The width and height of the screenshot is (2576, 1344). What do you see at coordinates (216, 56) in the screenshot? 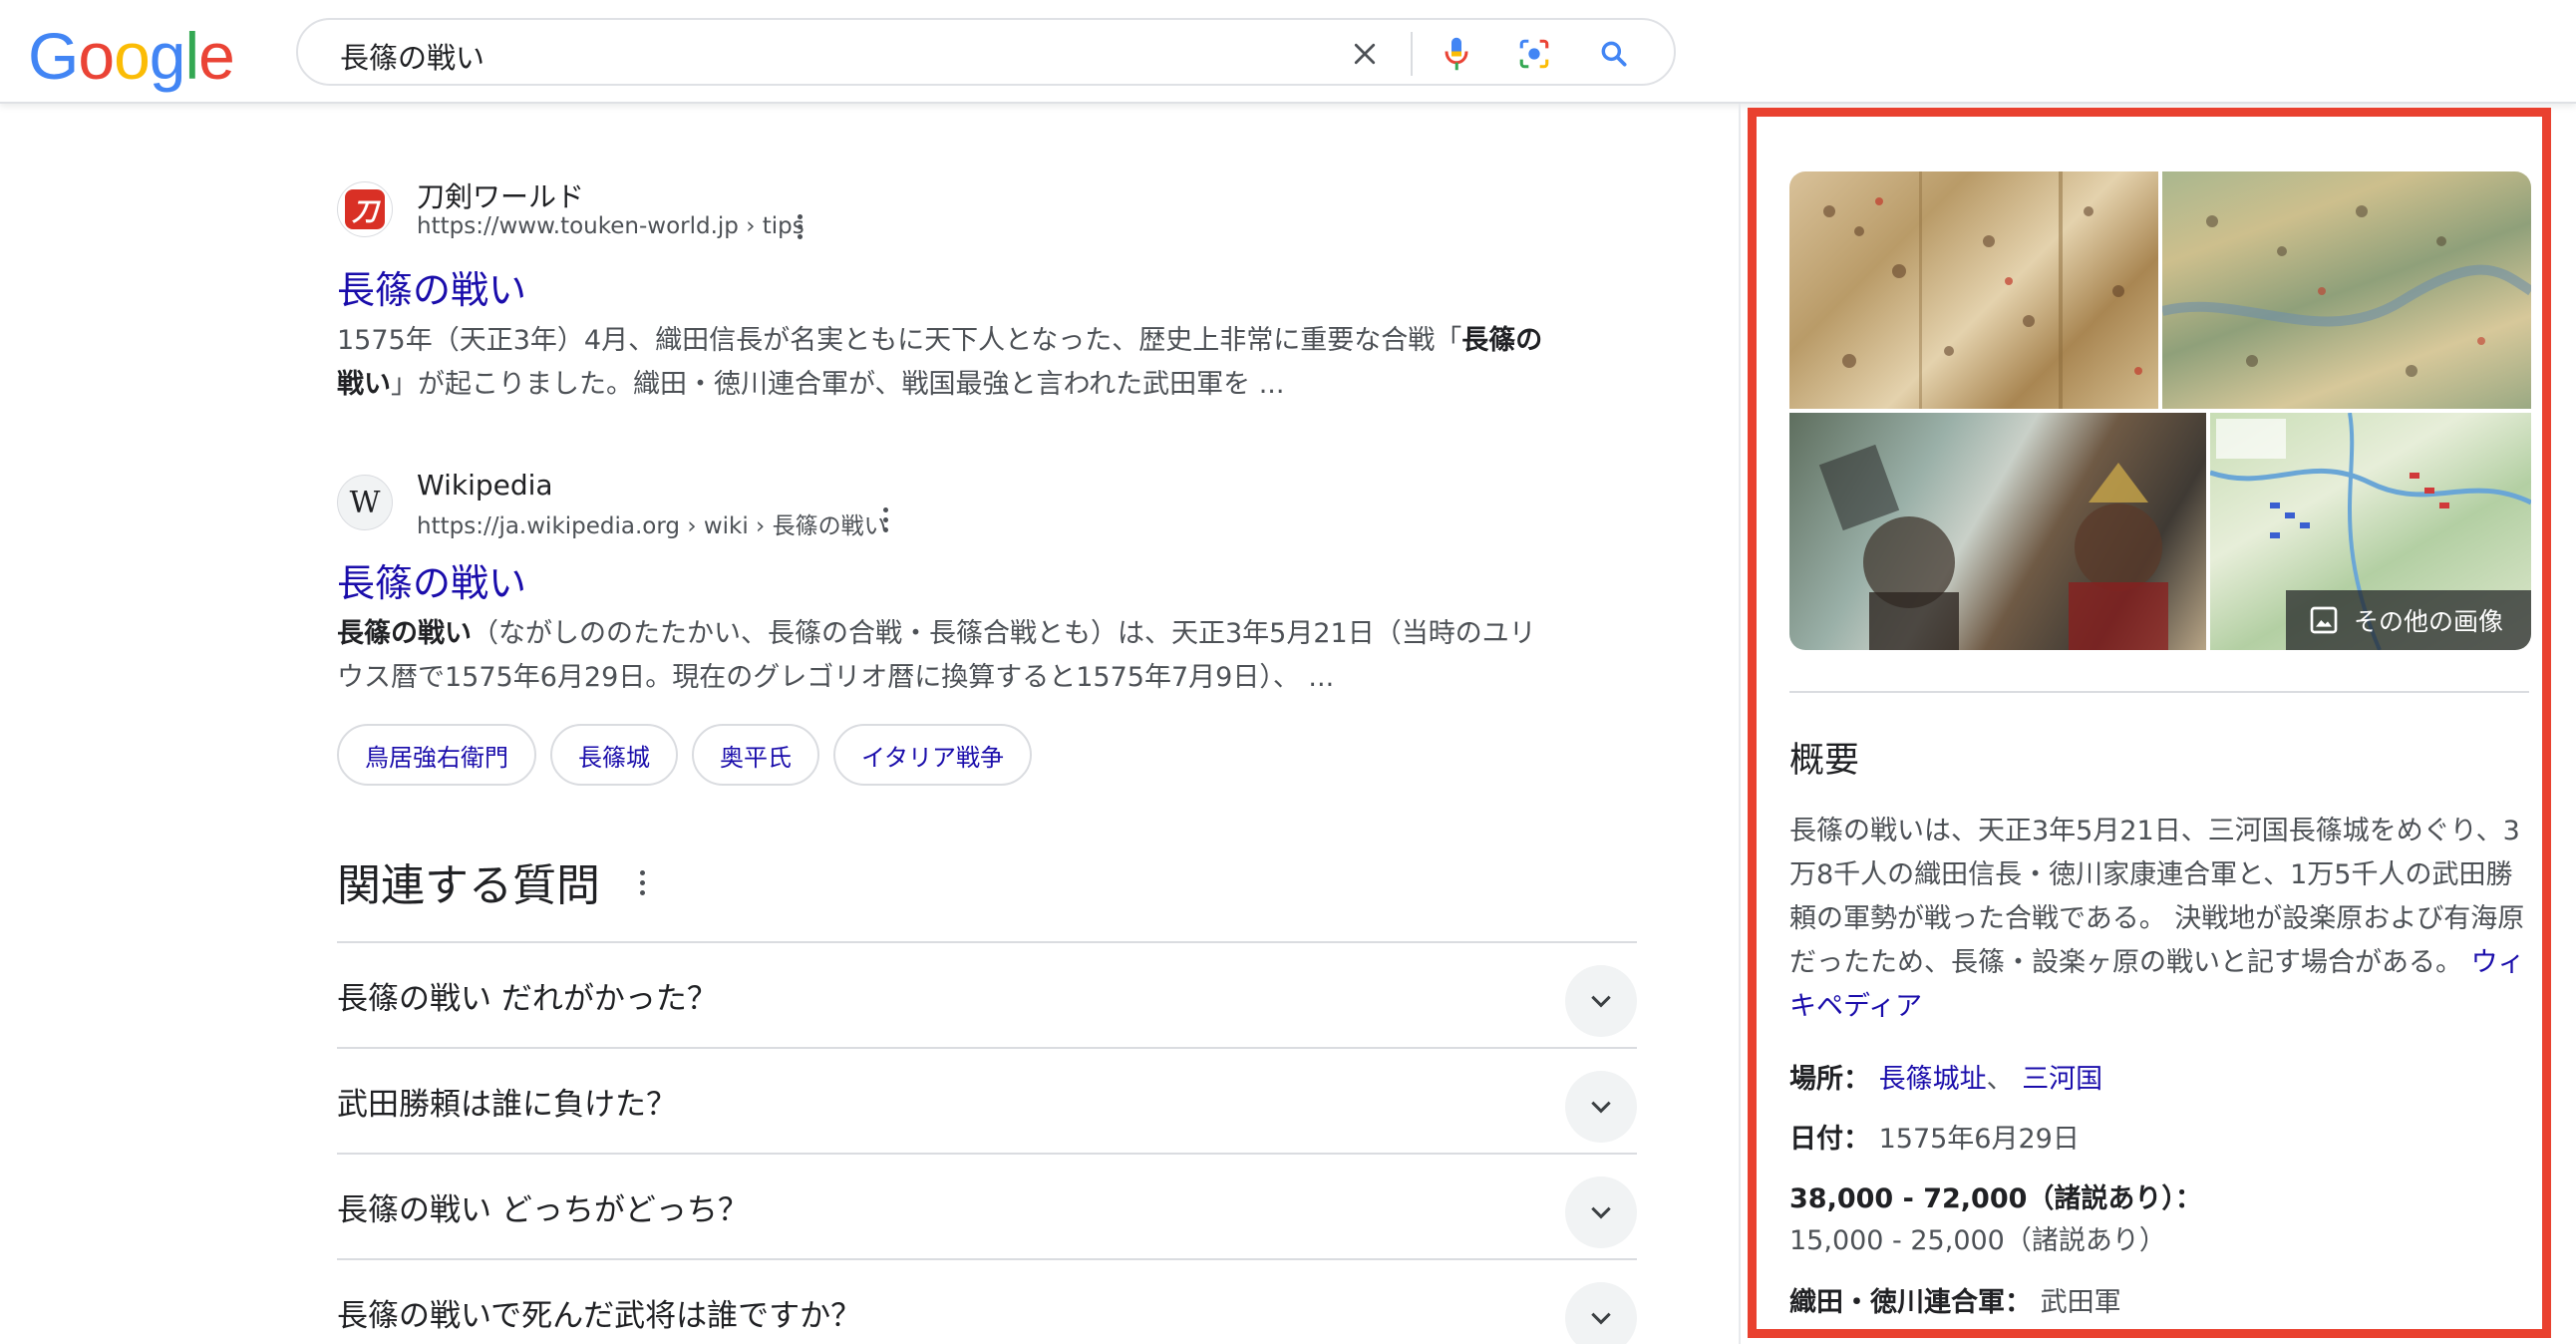
I see `logo-letter: e` at bounding box center [216, 56].